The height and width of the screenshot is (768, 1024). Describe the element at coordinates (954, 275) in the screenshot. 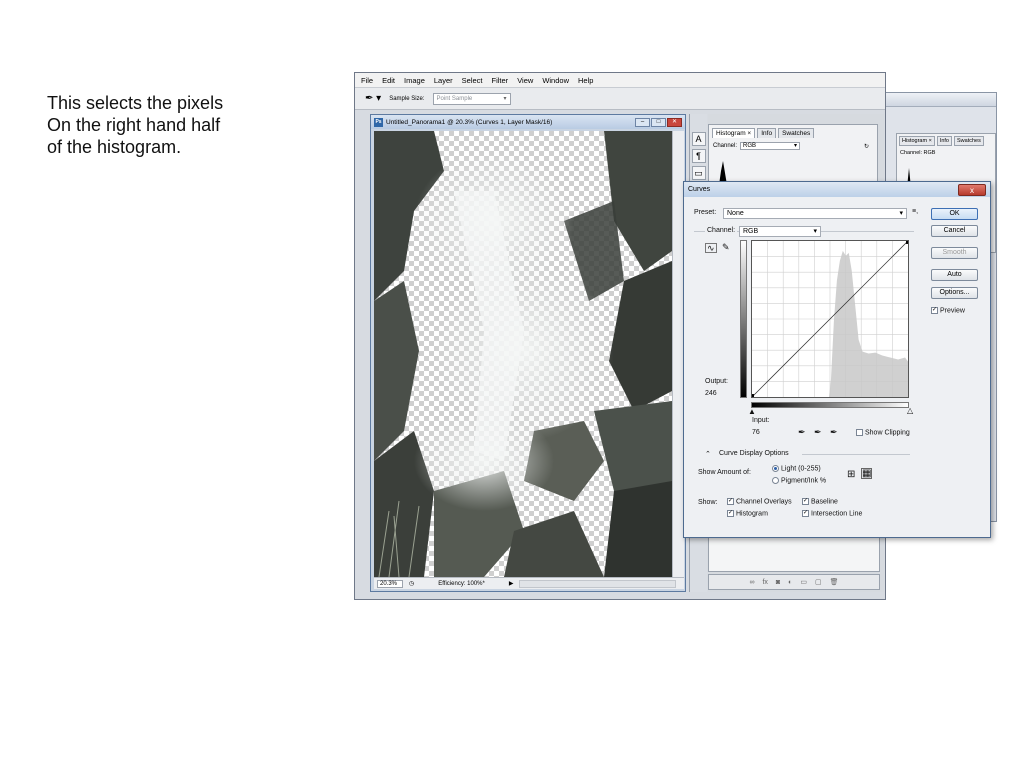

I see `auto-button: Auto` at that location.